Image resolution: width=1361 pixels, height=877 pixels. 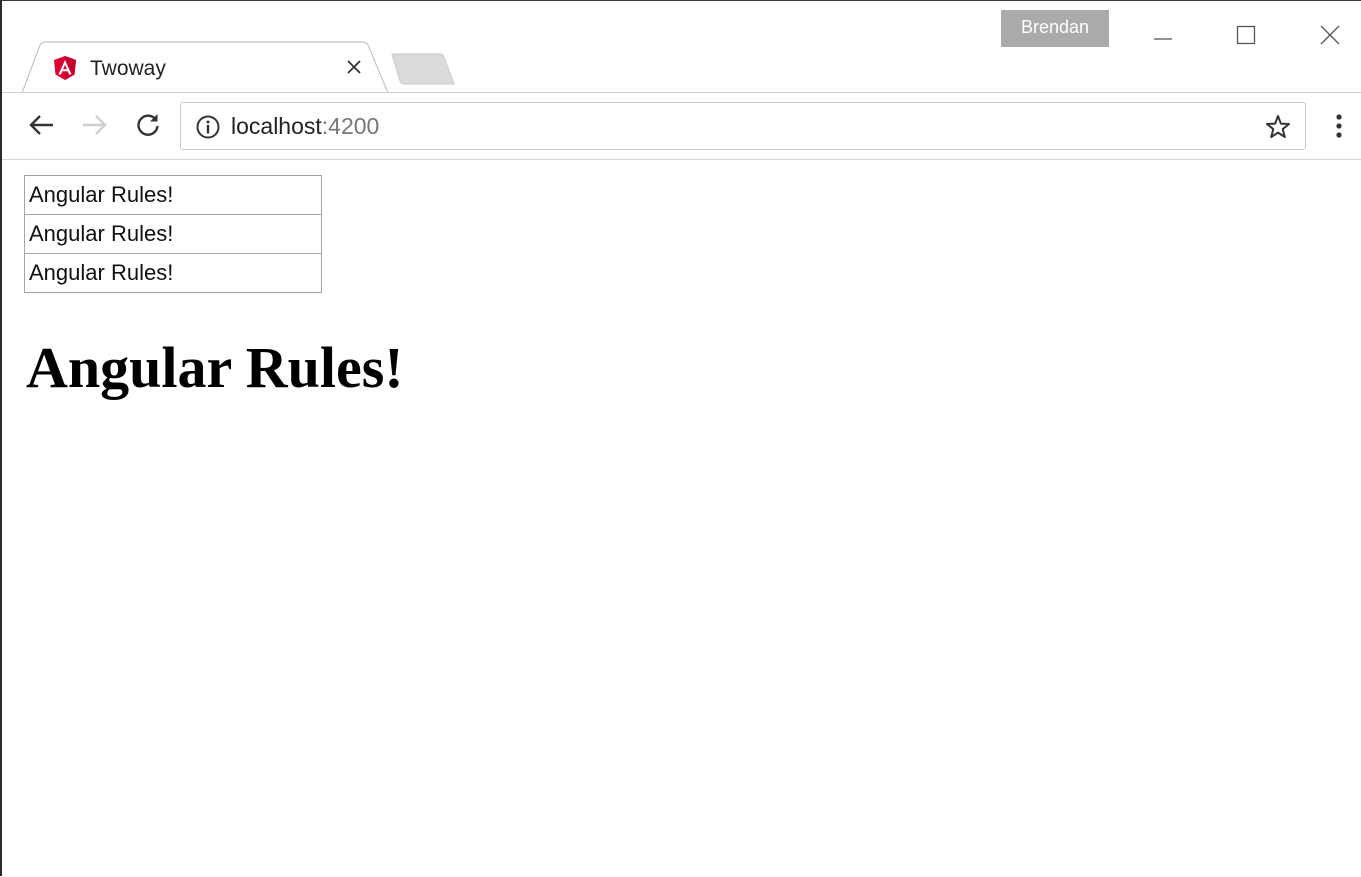 I want to click on back-arrow-icon, so click(x=42, y=125).